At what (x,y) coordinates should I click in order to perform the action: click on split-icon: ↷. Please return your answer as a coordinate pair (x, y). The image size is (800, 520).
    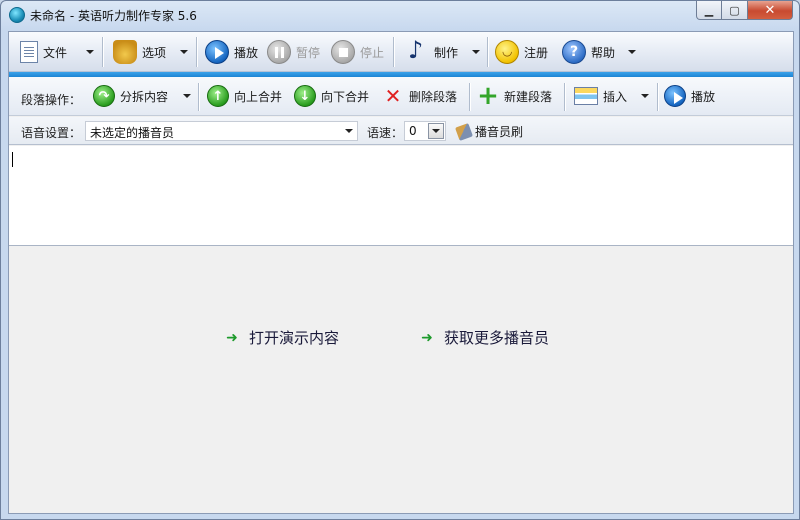
    Looking at the image, I should click on (104, 96).